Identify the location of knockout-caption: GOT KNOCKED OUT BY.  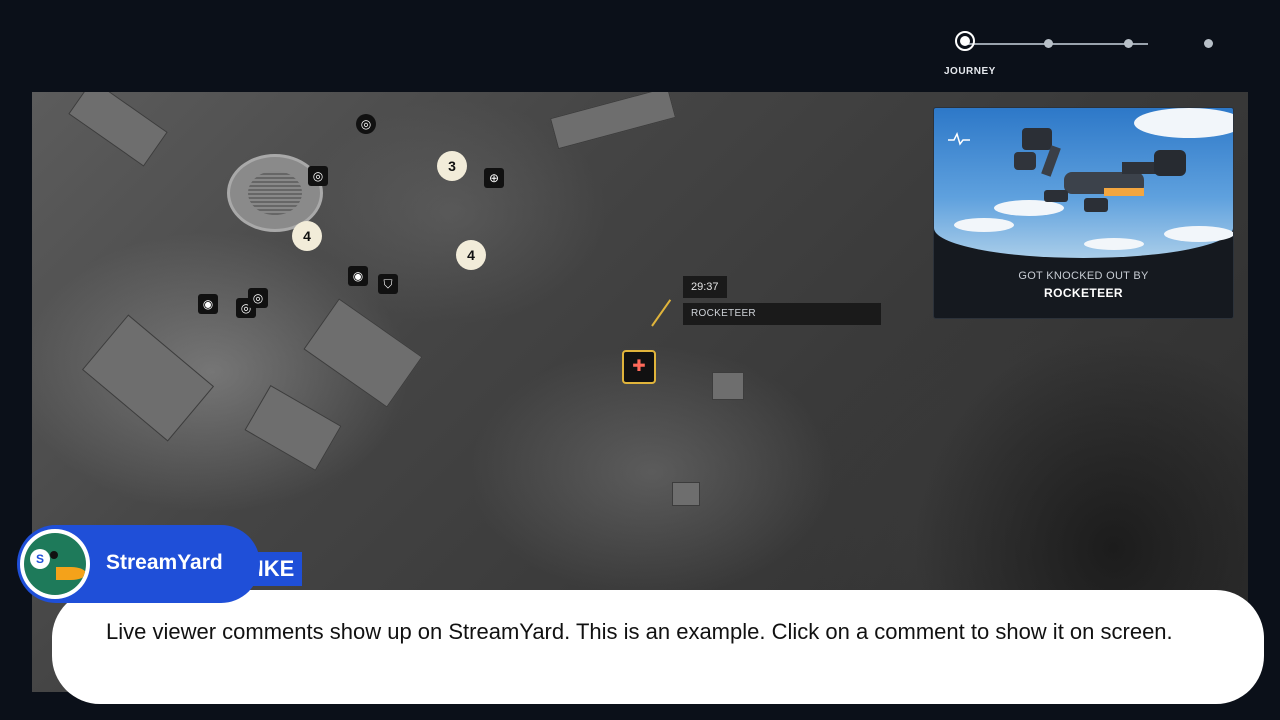
(1083, 276).